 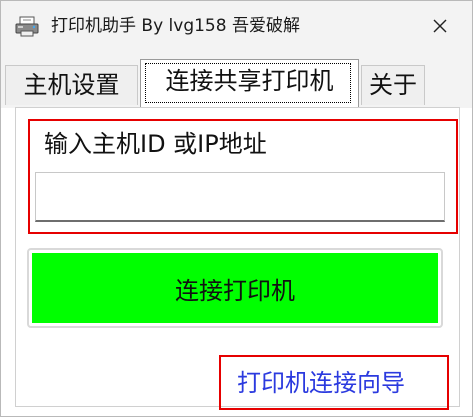 I want to click on close-icon, so click(x=440, y=26).